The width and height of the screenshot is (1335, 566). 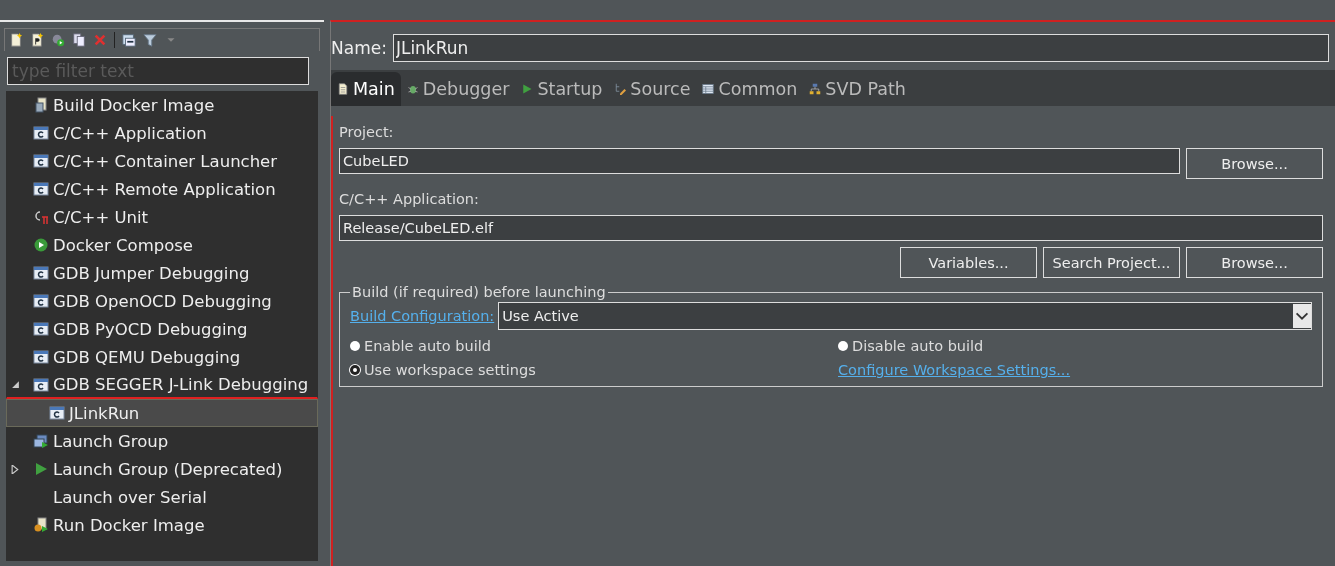 What do you see at coordinates (150, 40) in the screenshot?
I see `filter-icon` at bounding box center [150, 40].